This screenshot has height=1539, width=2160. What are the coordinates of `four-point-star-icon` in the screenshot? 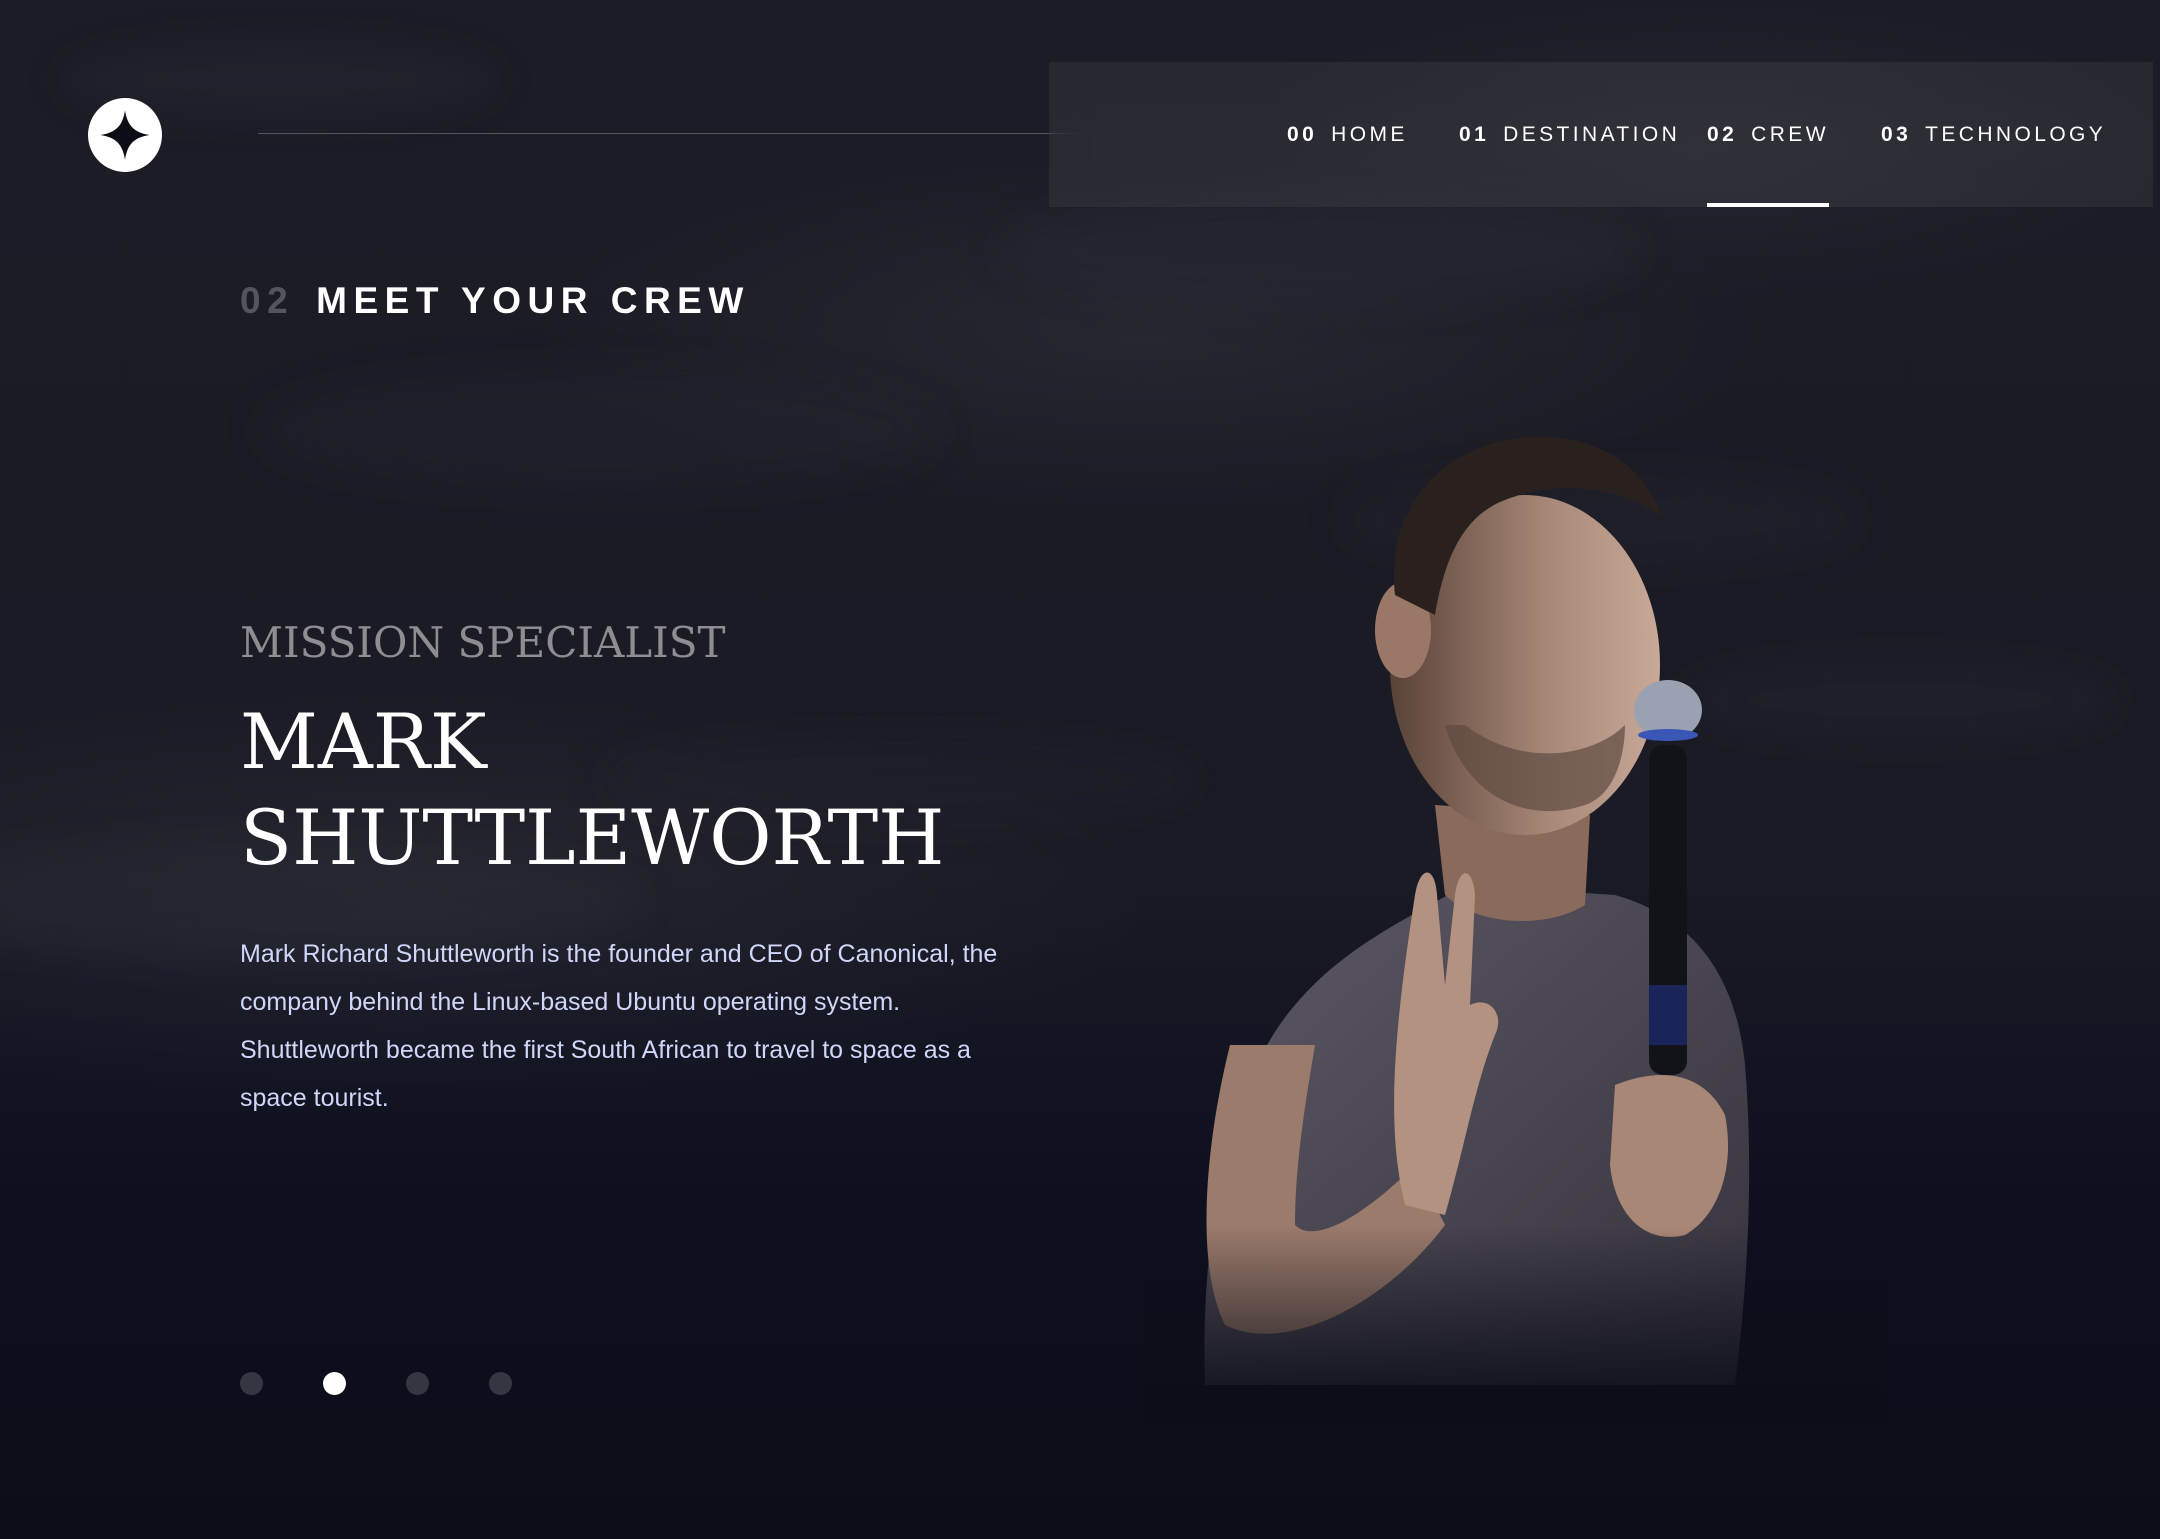 It's located at (125, 135).